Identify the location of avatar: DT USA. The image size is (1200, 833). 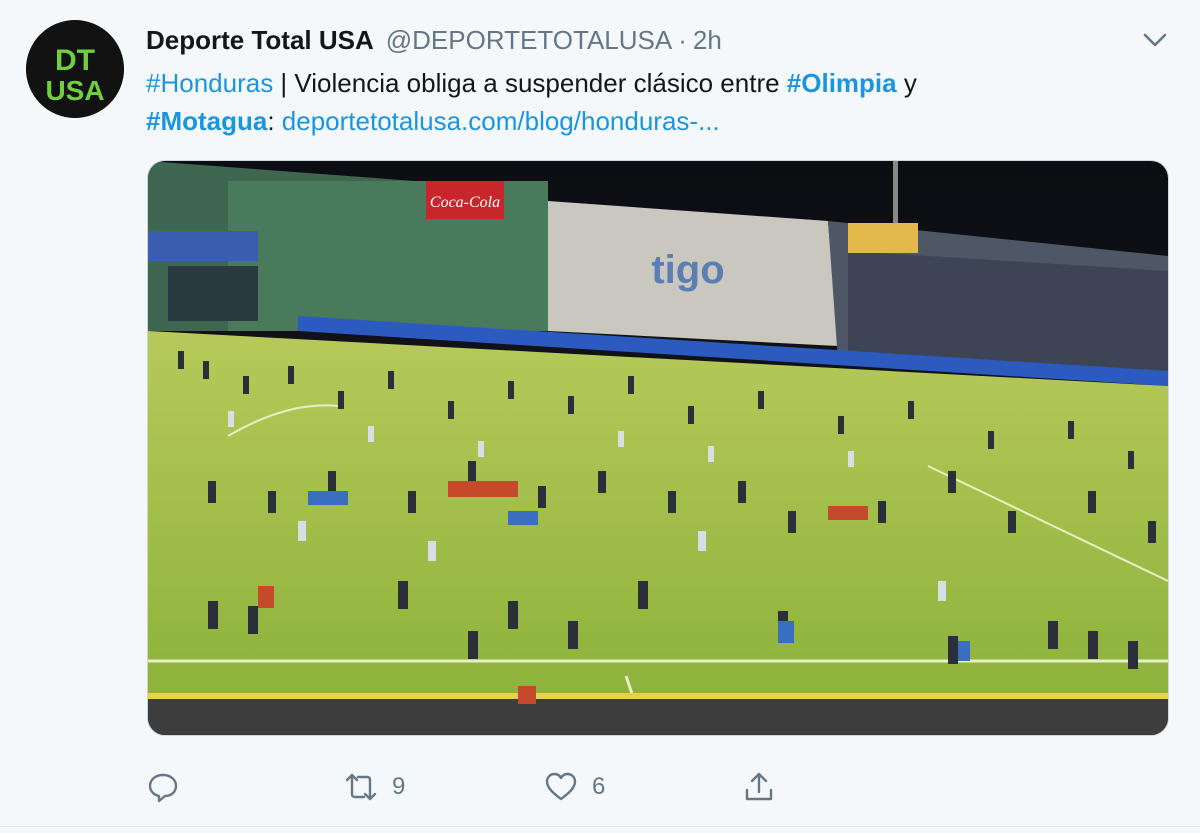
(75, 69).